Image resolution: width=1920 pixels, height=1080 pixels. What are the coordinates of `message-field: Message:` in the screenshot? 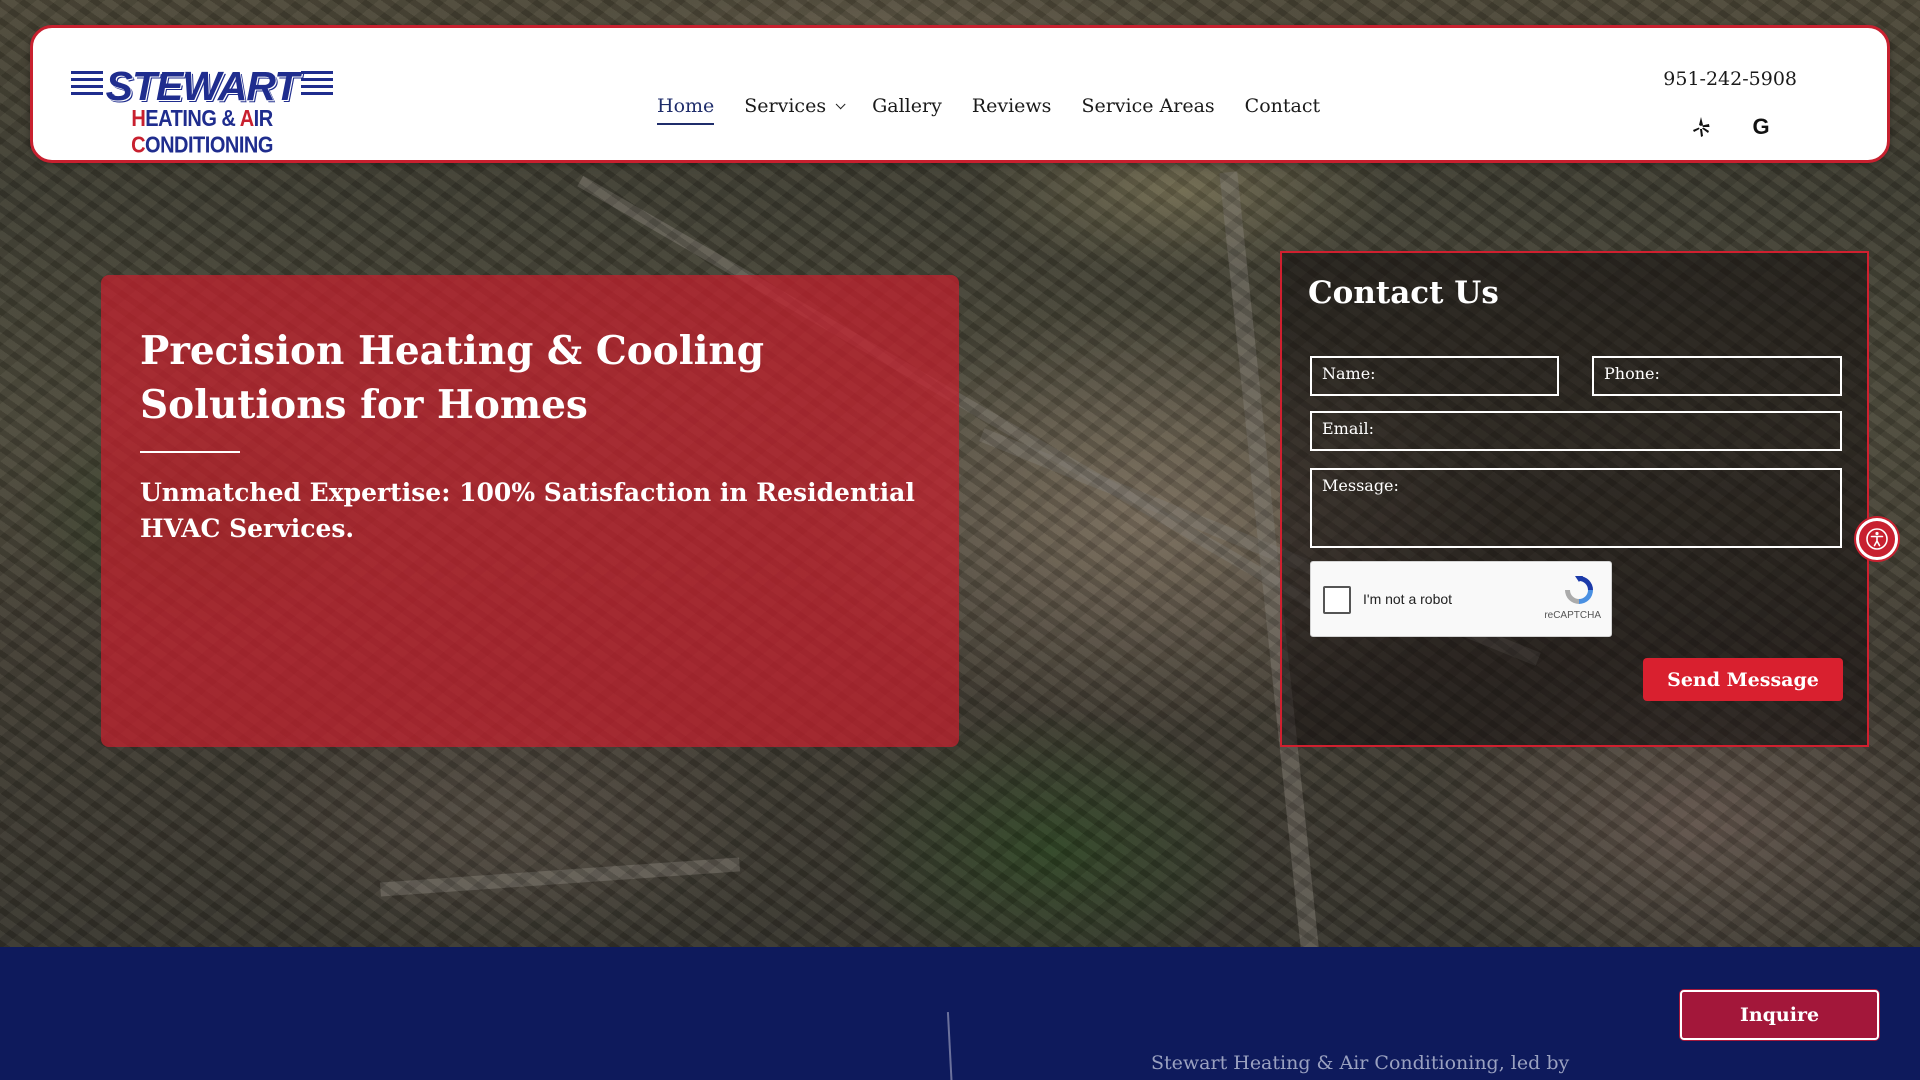 It's located at (1576, 508).